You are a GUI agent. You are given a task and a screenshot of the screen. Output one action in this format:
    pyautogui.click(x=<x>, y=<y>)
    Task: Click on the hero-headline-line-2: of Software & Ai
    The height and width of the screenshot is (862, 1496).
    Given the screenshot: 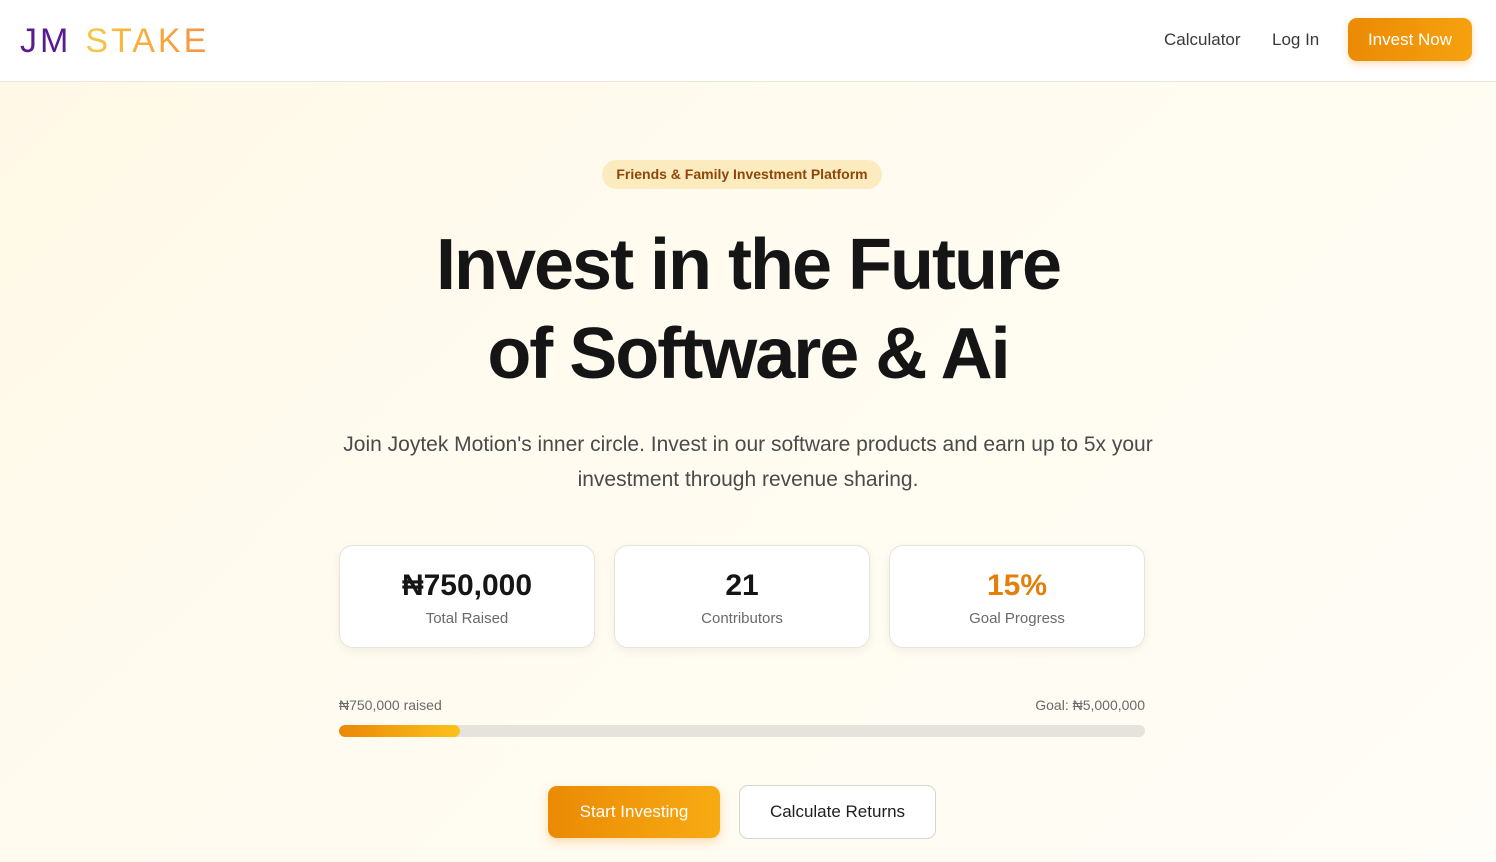 What is the action you would take?
    pyautogui.click(x=748, y=354)
    